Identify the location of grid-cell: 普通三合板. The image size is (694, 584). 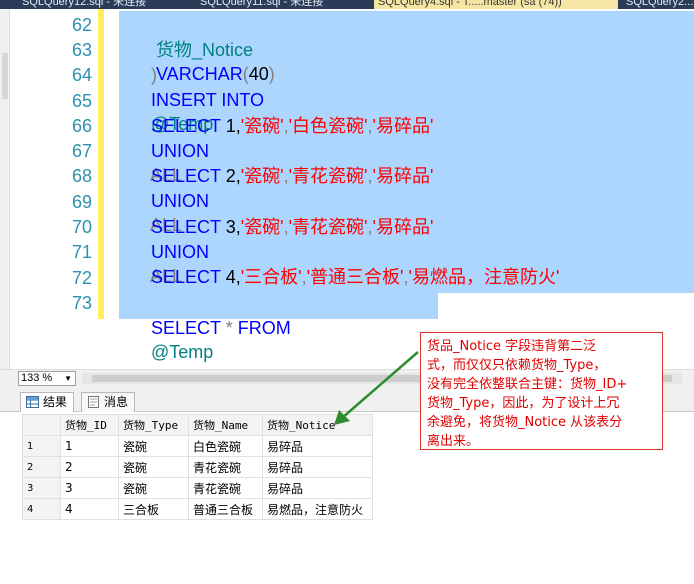
(225, 509).